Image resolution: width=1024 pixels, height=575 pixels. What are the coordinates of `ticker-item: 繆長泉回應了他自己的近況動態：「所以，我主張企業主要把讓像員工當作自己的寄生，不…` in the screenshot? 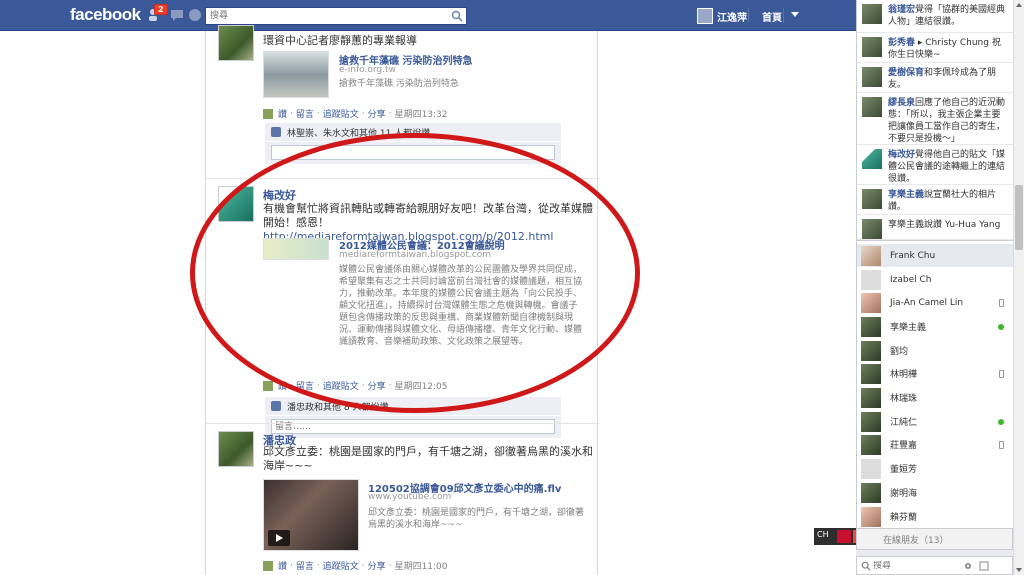 It's located at (935, 119).